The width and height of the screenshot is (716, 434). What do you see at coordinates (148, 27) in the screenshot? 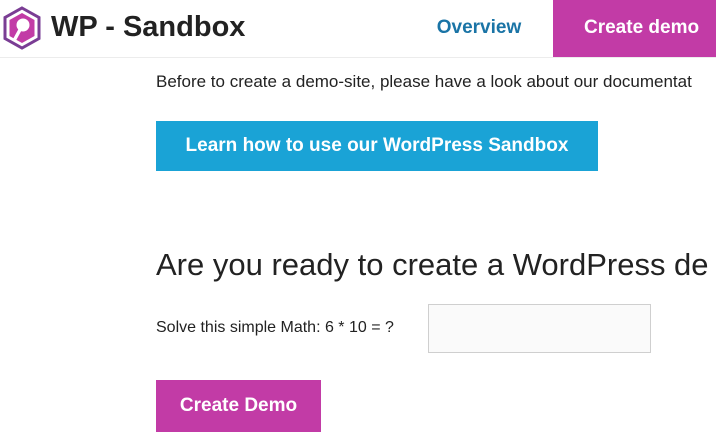
I see `site-title: WP - Sandbox` at bounding box center [148, 27].